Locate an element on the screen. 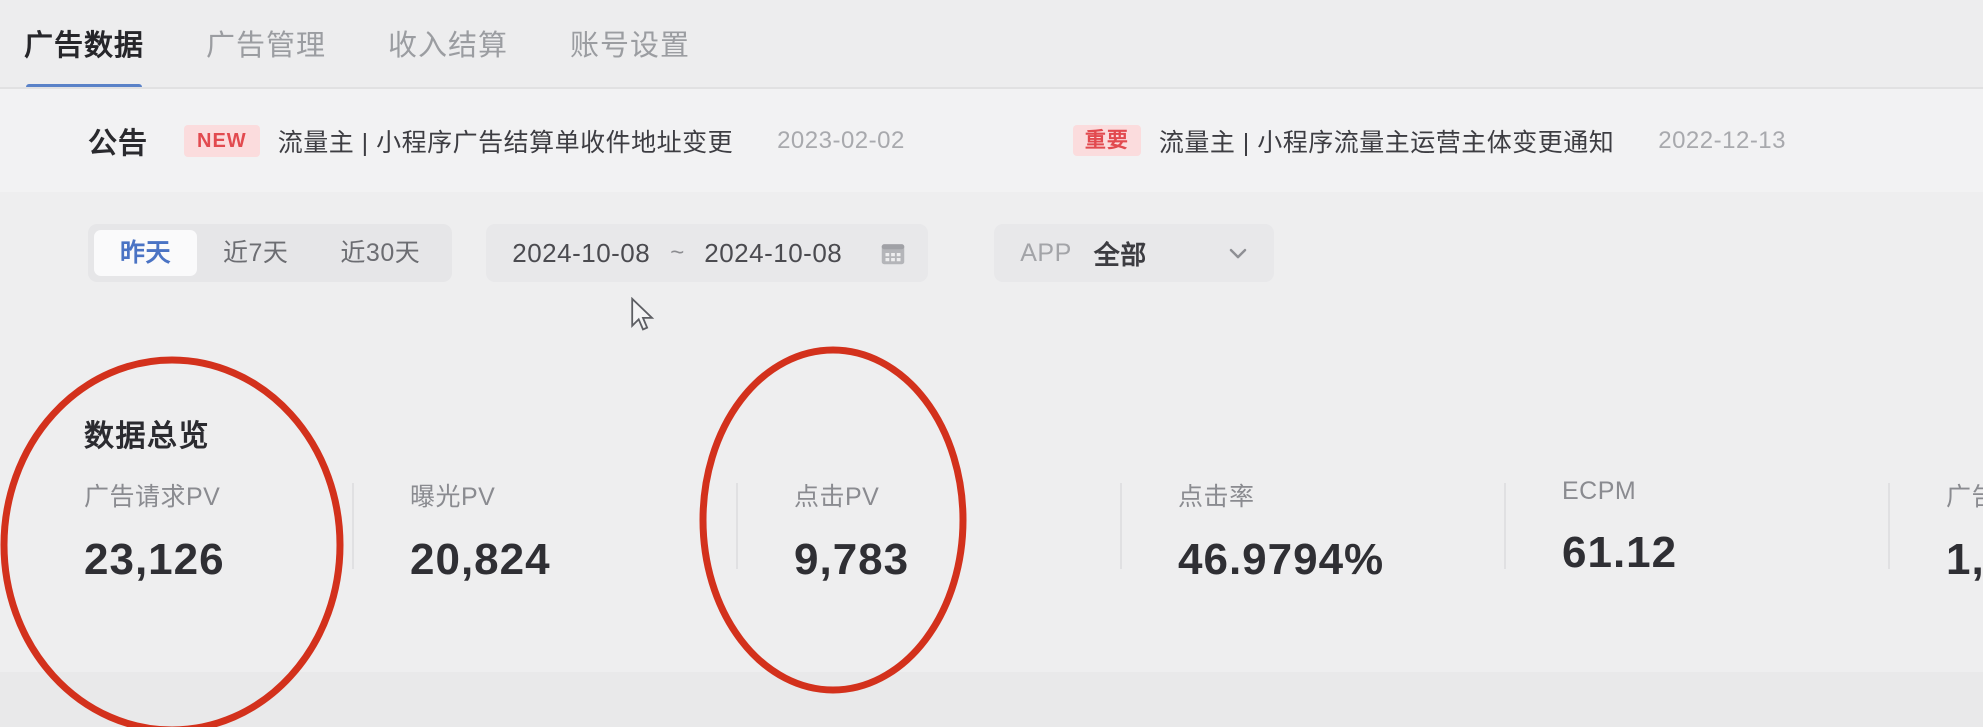  tab-account-settings: 账号设置 is located at coordinates (630, 56).